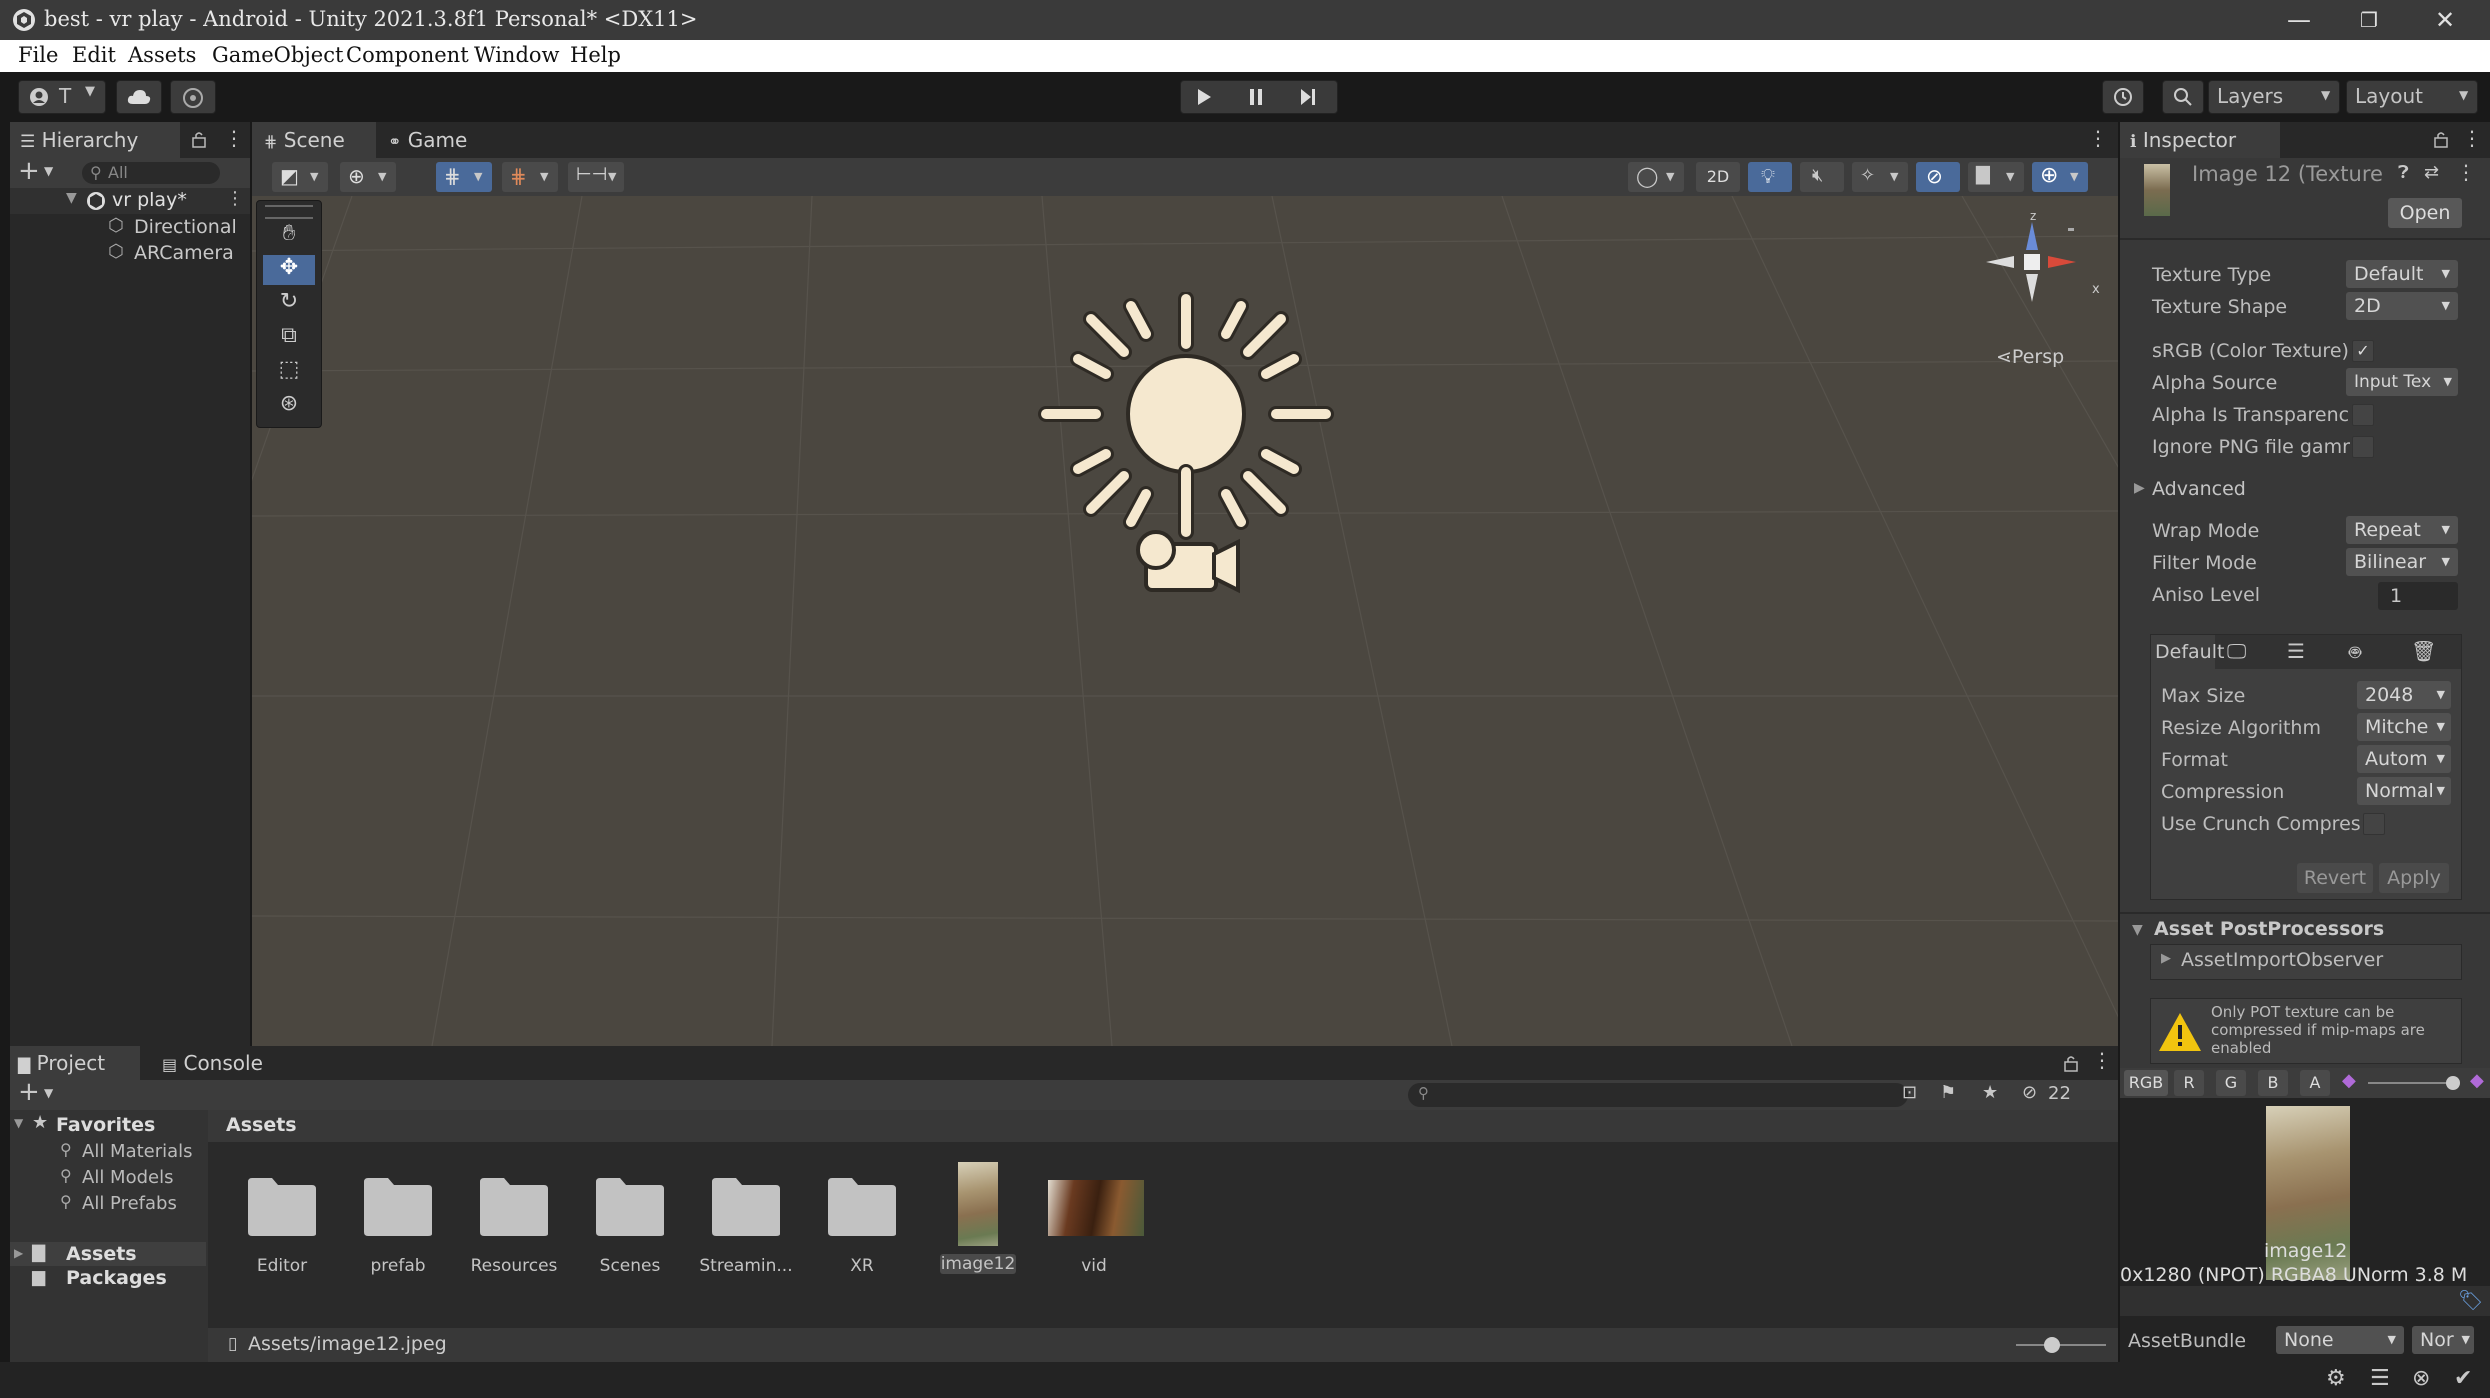 This screenshot has width=2490, height=1398. What do you see at coordinates (2146, 1083) in the screenshot?
I see `channel-rgb-button: RGB` at bounding box center [2146, 1083].